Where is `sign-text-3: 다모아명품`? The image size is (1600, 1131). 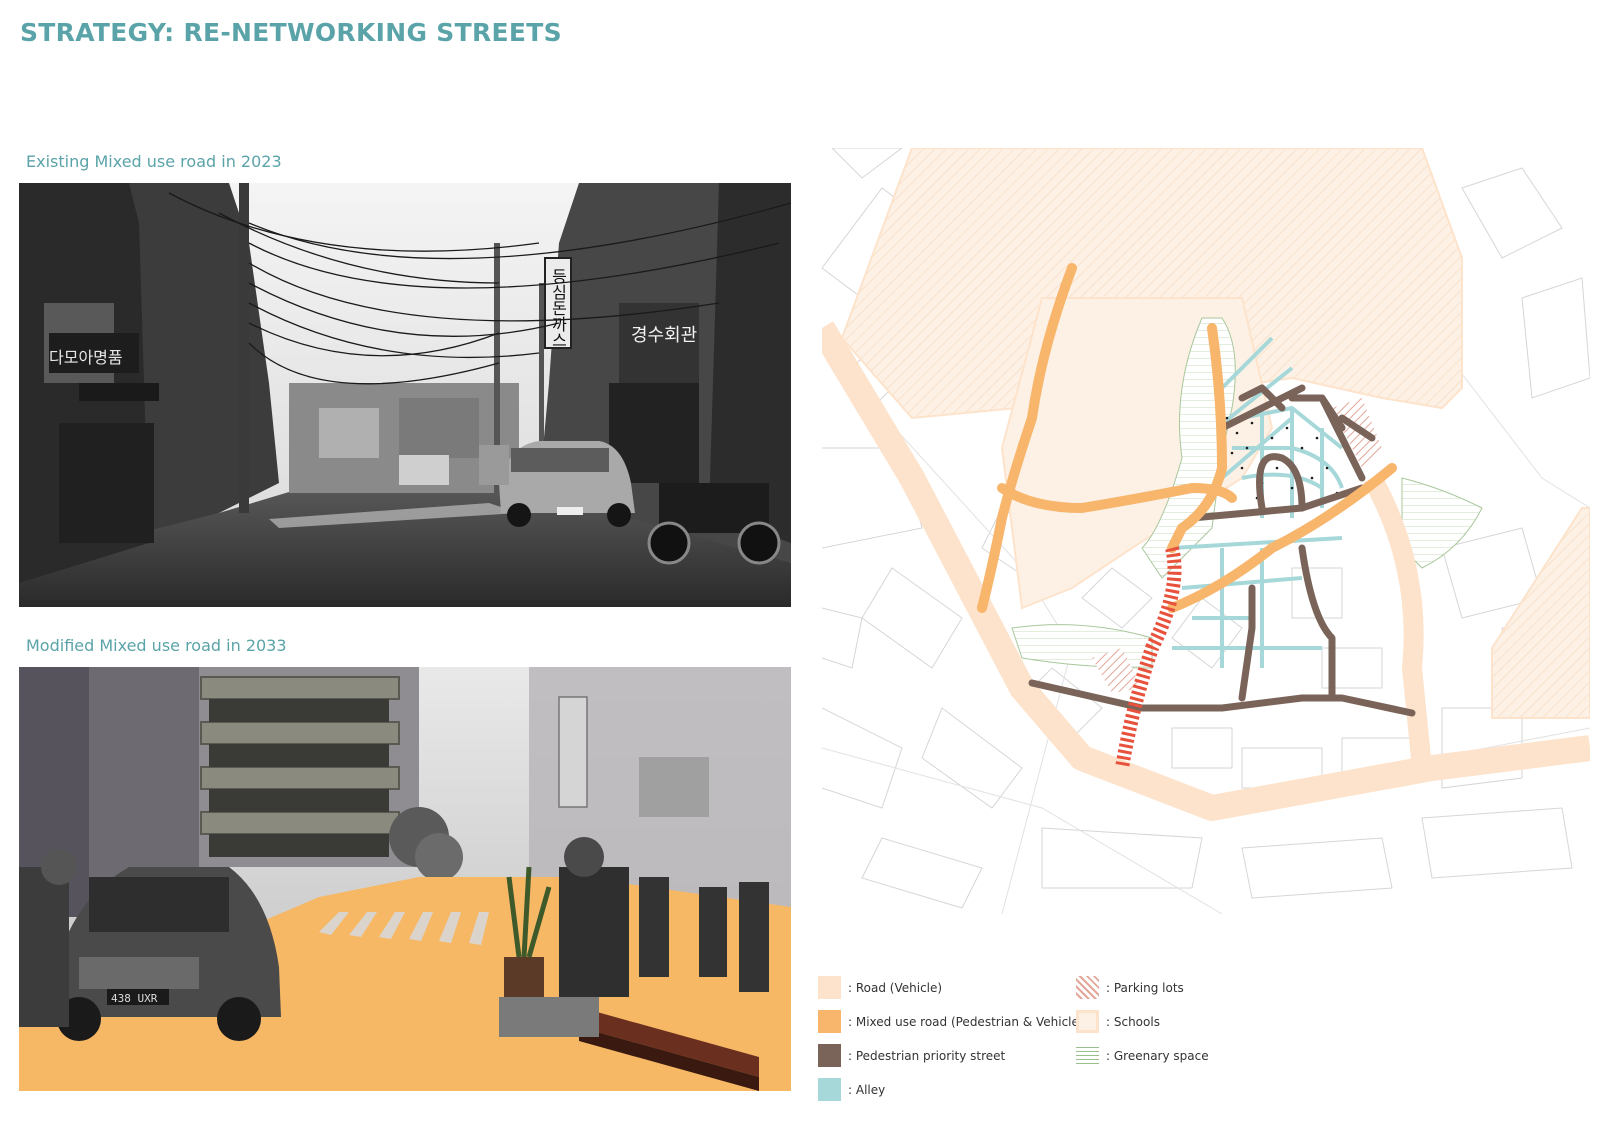 sign-text-3: 다모아명품 is located at coordinates (86, 357).